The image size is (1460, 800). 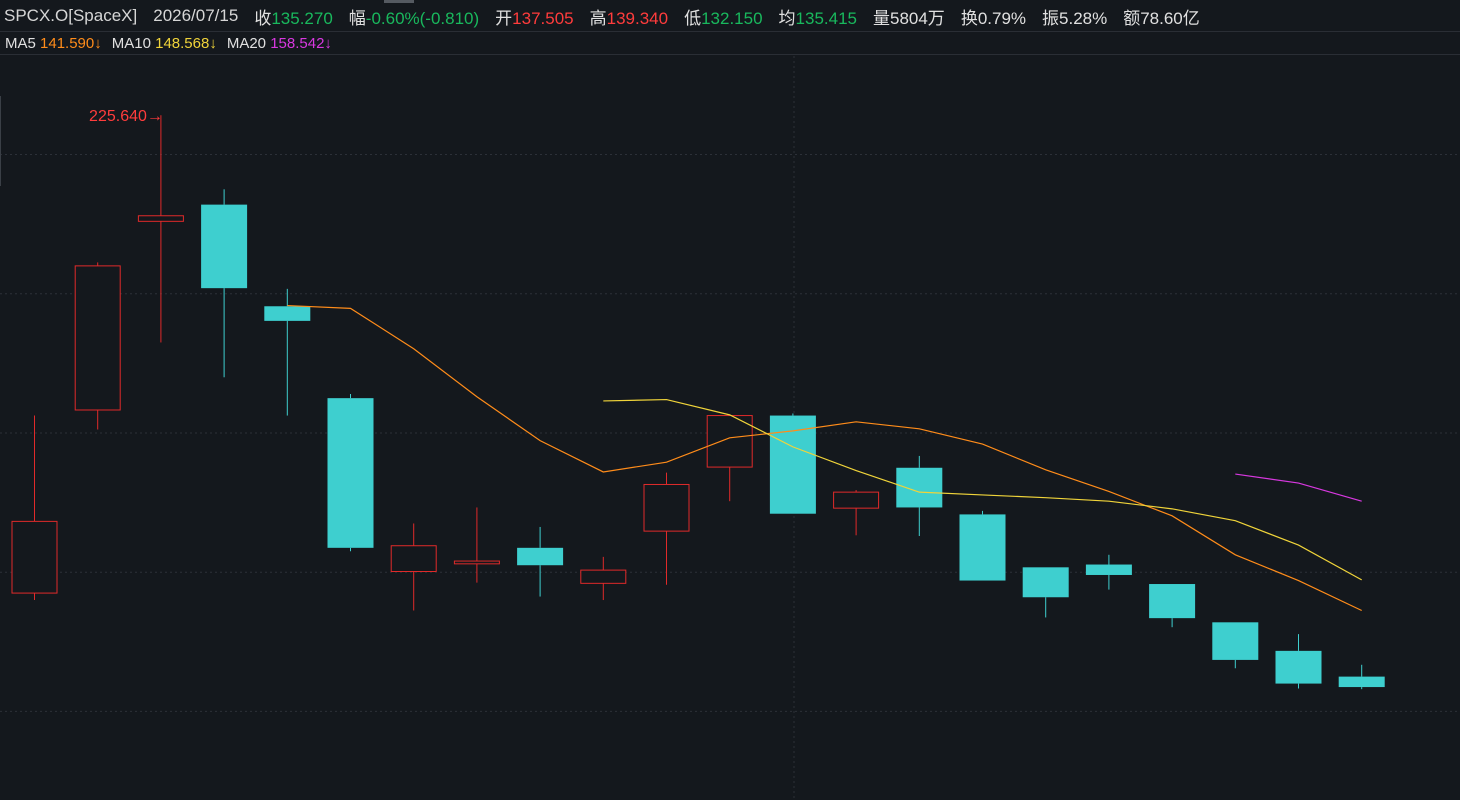 I want to click on quote-field: 收135.270, so click(x=293, y=16).